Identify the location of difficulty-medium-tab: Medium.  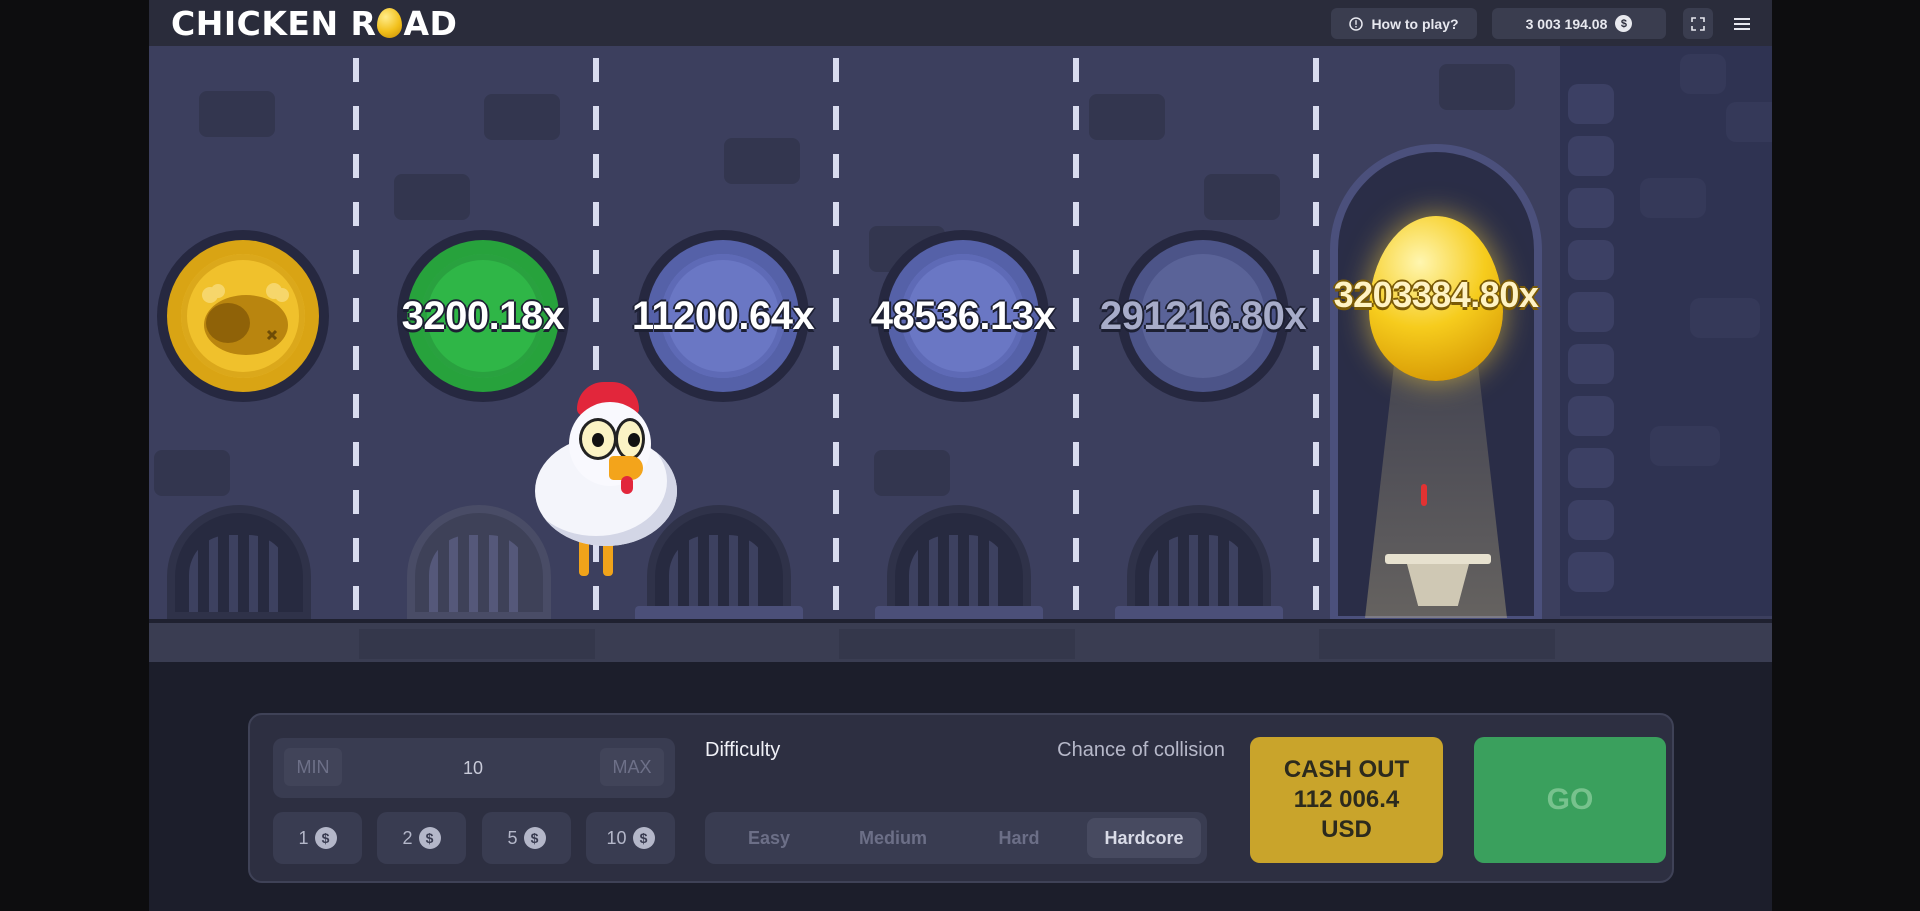
(893, 838).